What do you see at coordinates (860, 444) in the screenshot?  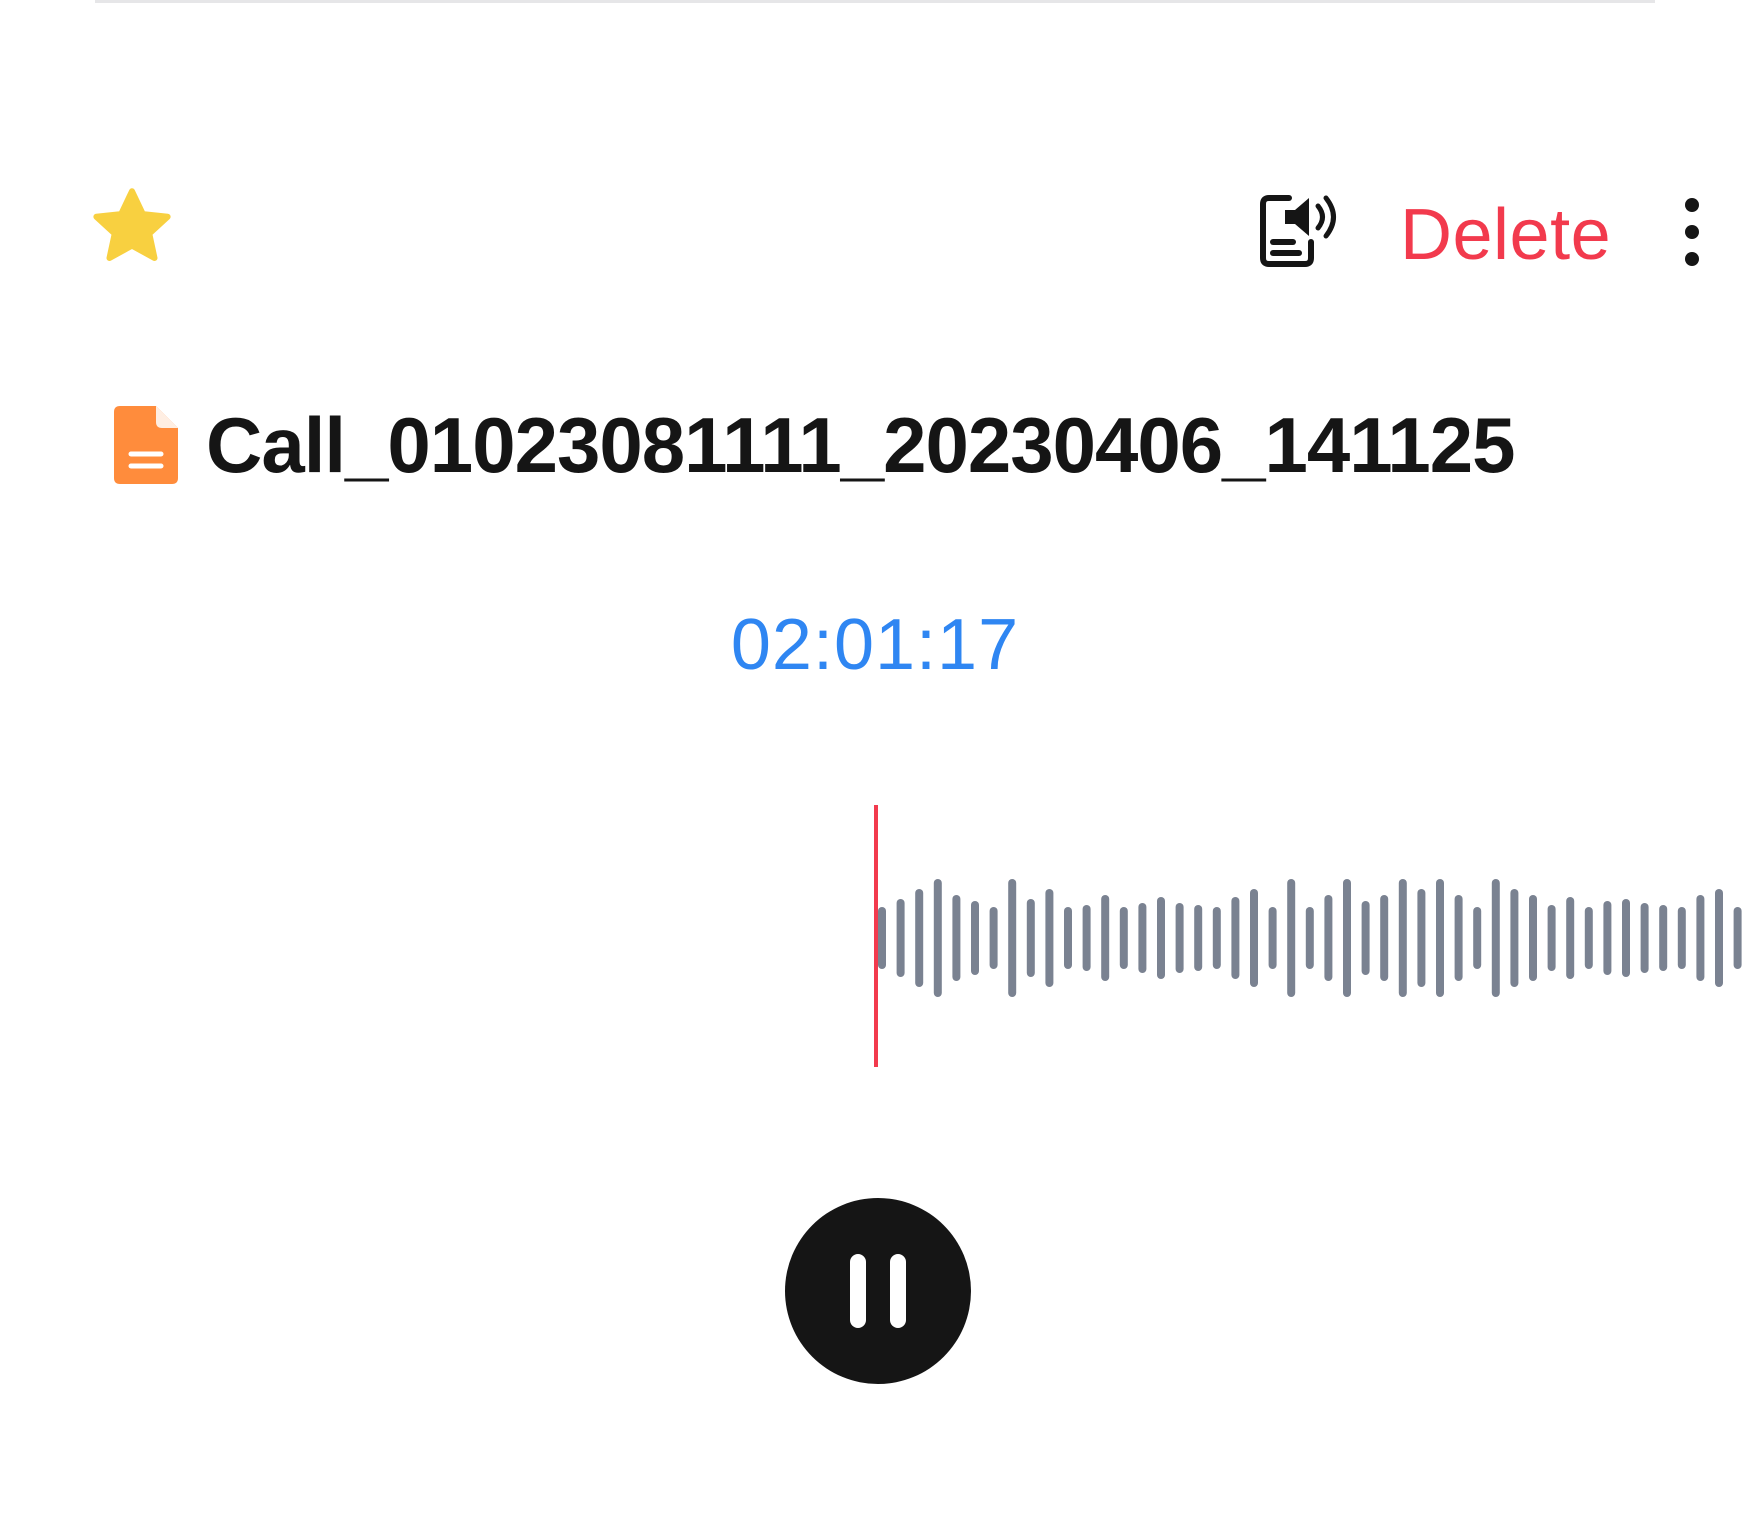 I see `recording-title: Call_01023081111_20230406_141125` at bounding box center [860, 444].